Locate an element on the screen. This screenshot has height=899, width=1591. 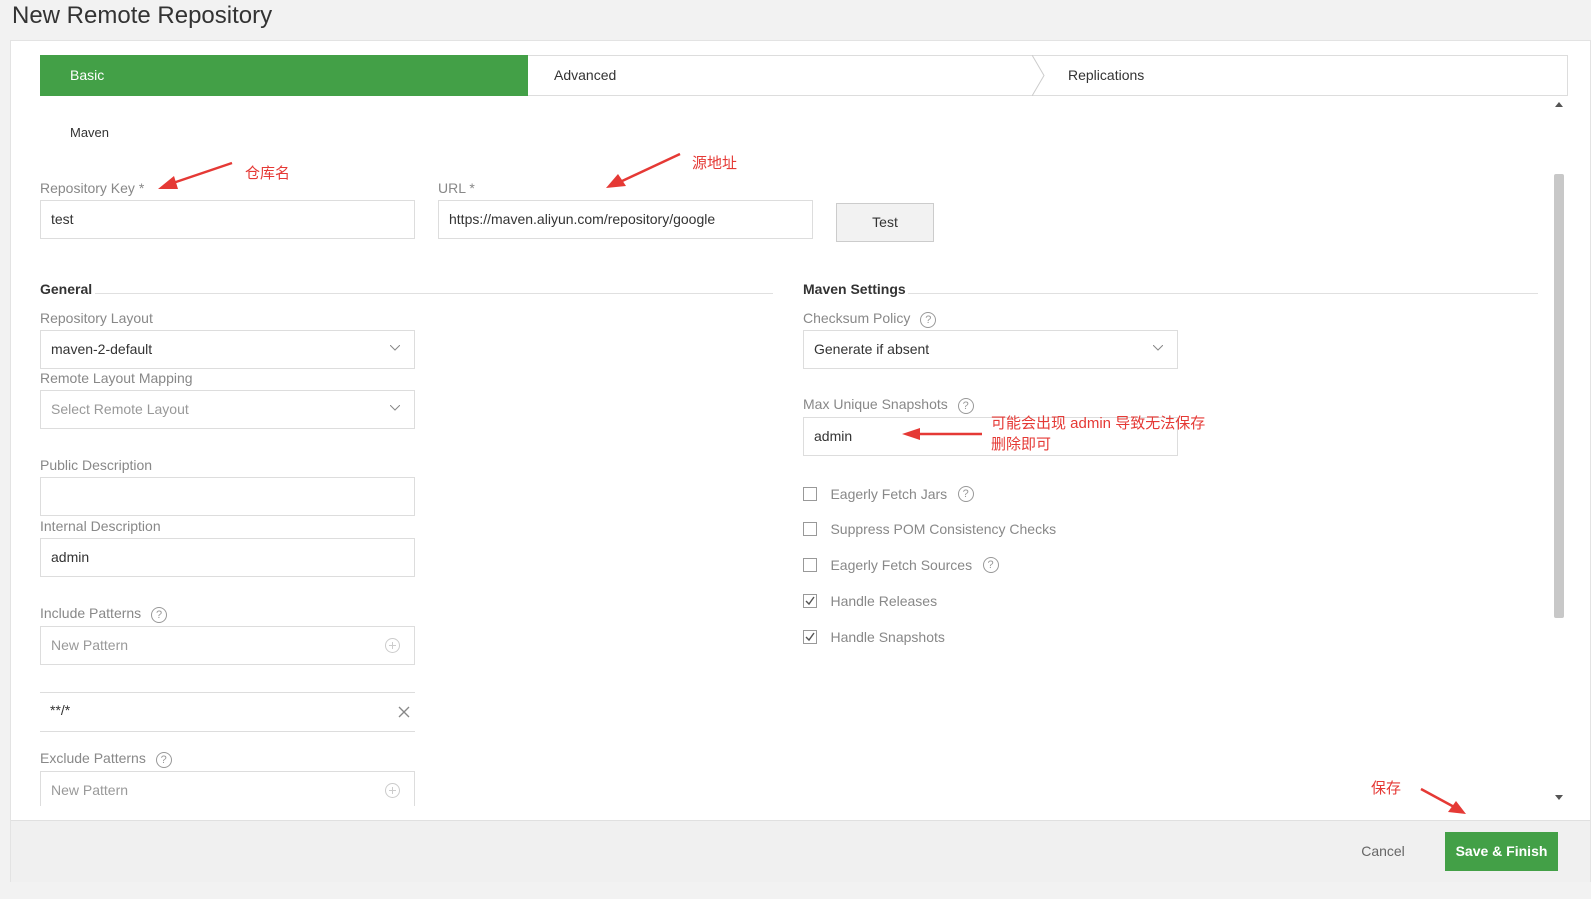
checkbox-label: Suppress POM Consistency Checks is located at coordinates (943, 528).